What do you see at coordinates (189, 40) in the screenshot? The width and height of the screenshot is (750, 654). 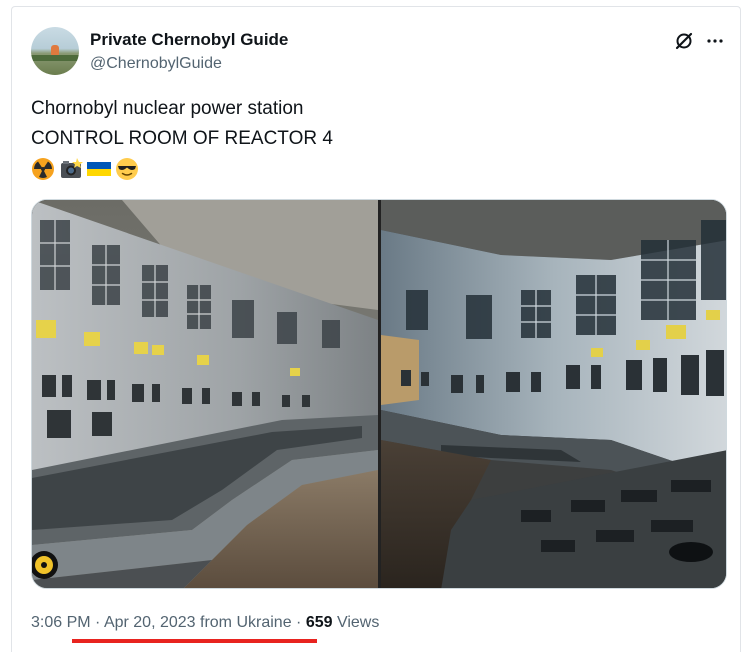 I see `author-name: Private Chernobyl Guide` at bounding box center [189, 40].